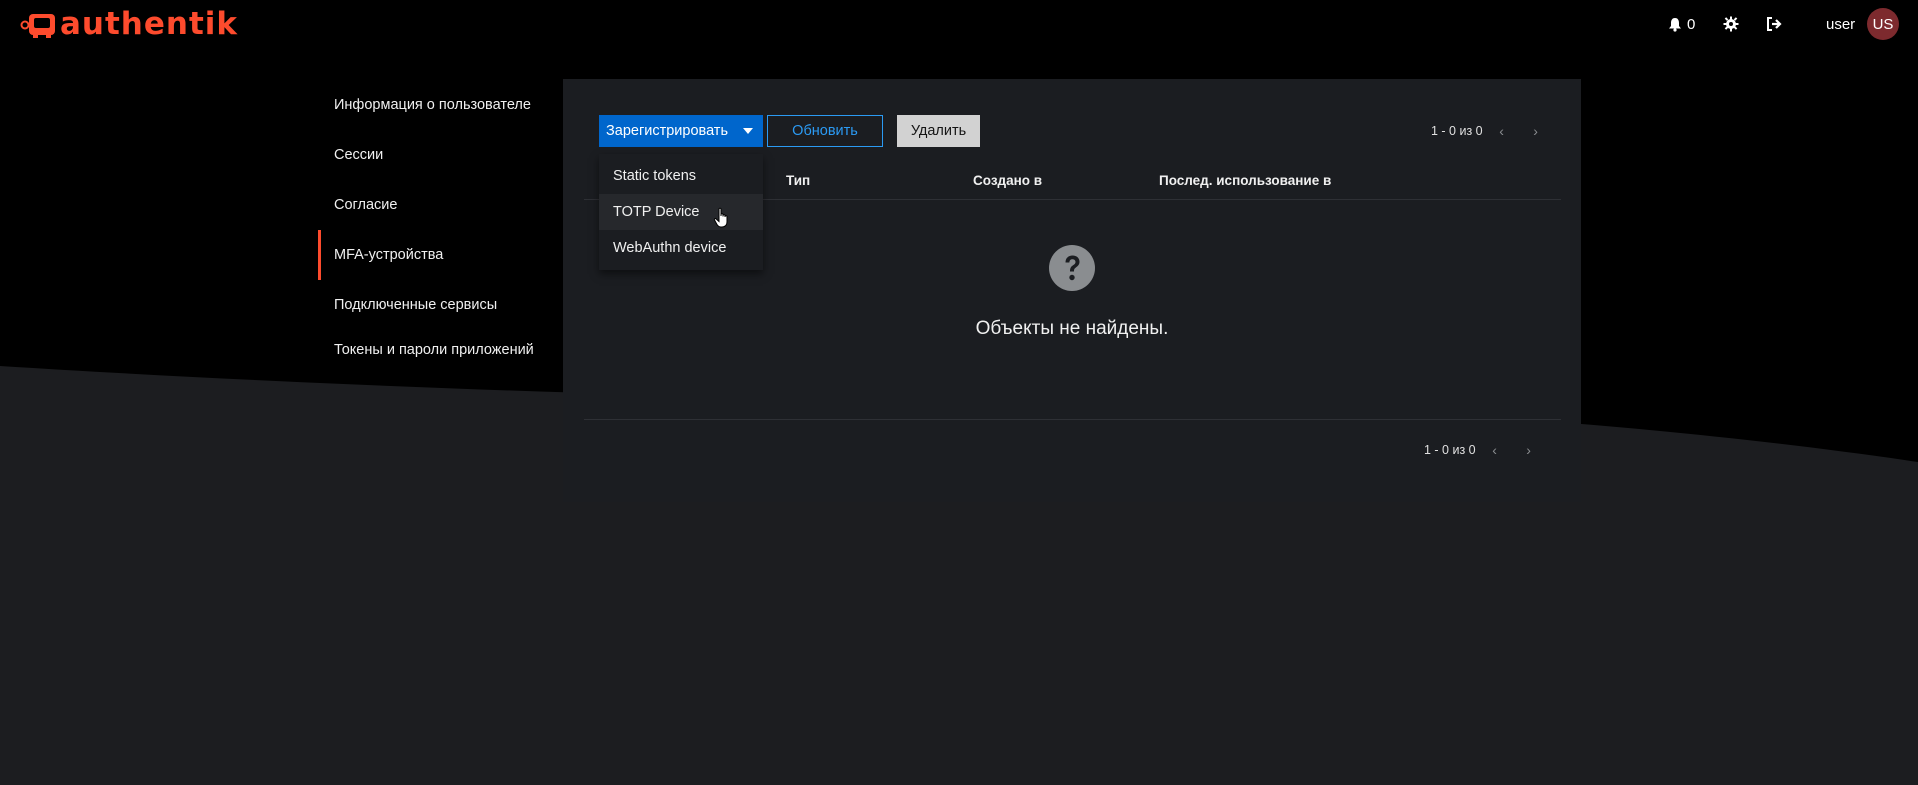  Describe the element at coordinates (681, 248) in the screenshot. I see `menu-item-webauthn-device: WebAuthn device` at that location.